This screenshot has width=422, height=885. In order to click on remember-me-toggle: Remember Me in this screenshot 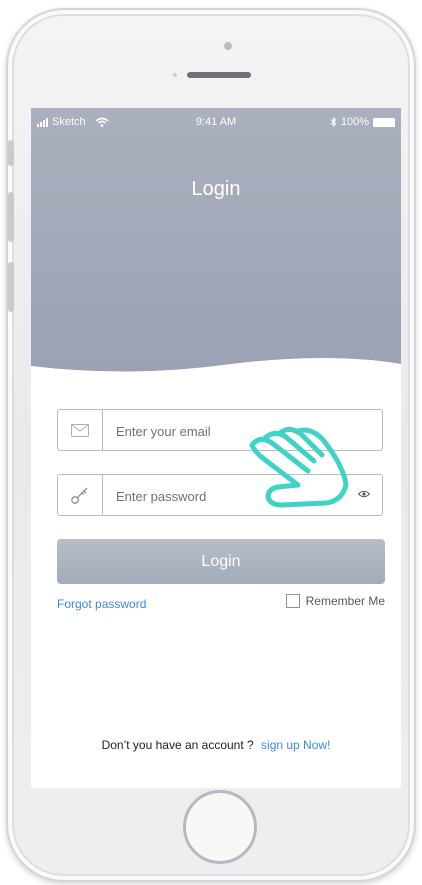, I will do `click(335, 601)`.